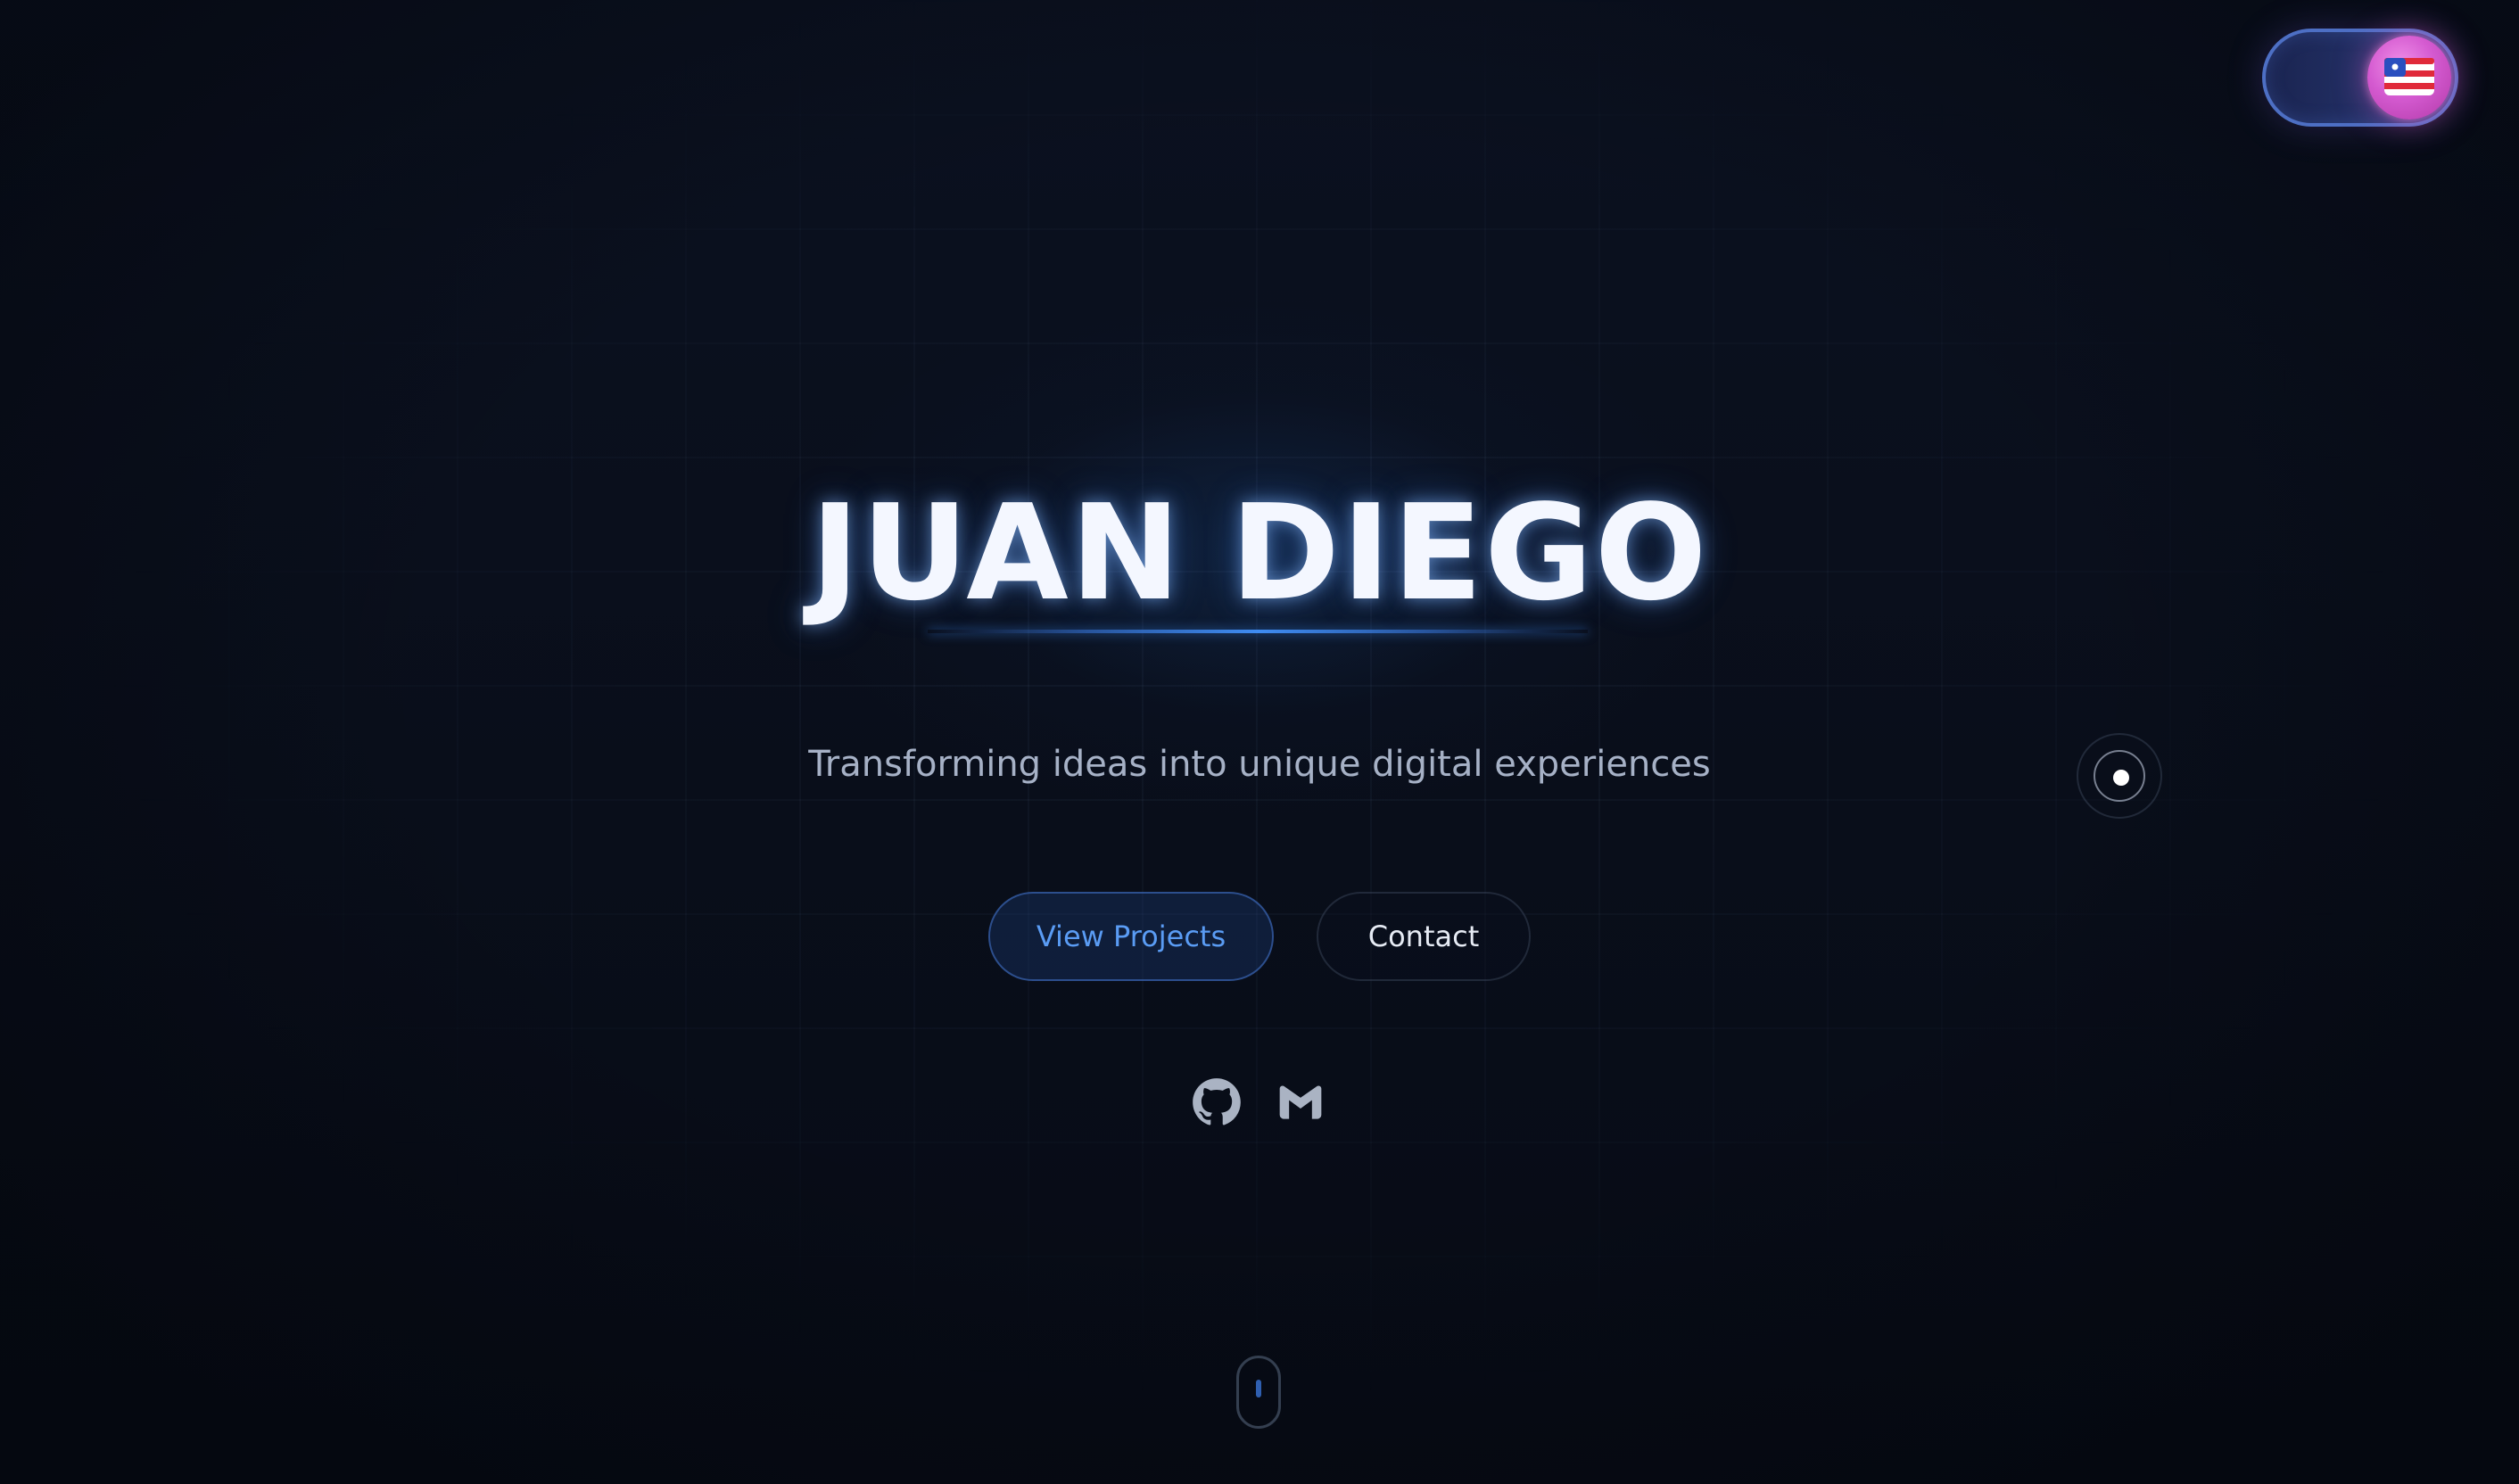 Image resolution: width=2519 pixels, height=1484 pixels. I want to click on us-flag-icon, so click(2409, 76).